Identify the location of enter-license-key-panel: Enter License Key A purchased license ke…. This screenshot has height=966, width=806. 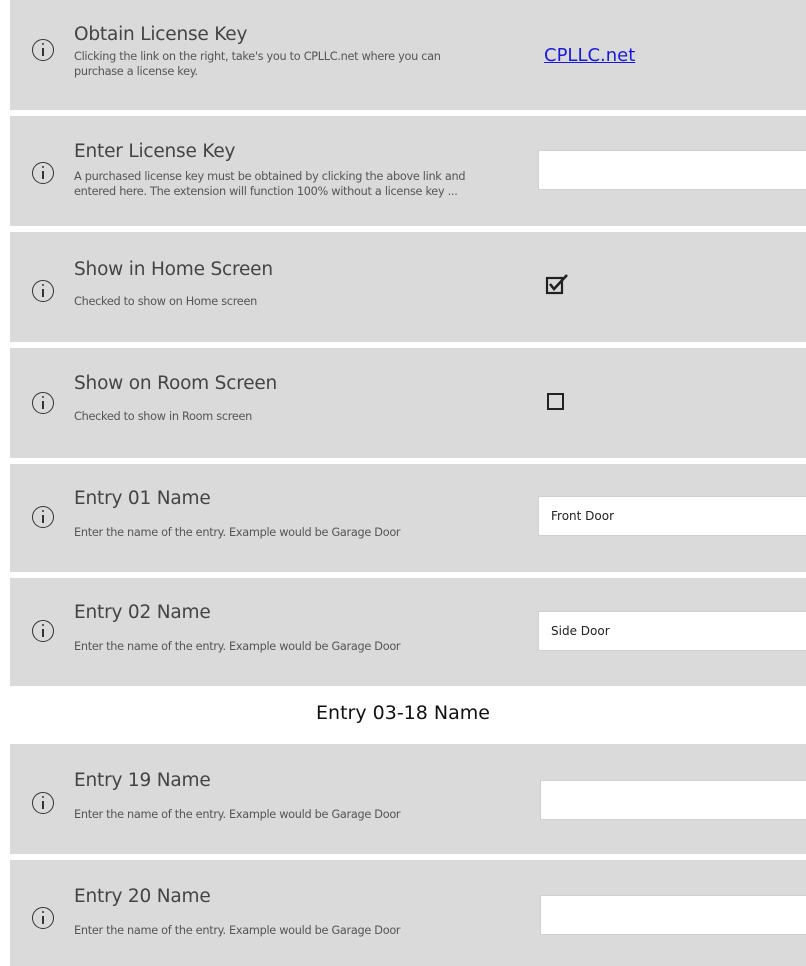
(408, 171).